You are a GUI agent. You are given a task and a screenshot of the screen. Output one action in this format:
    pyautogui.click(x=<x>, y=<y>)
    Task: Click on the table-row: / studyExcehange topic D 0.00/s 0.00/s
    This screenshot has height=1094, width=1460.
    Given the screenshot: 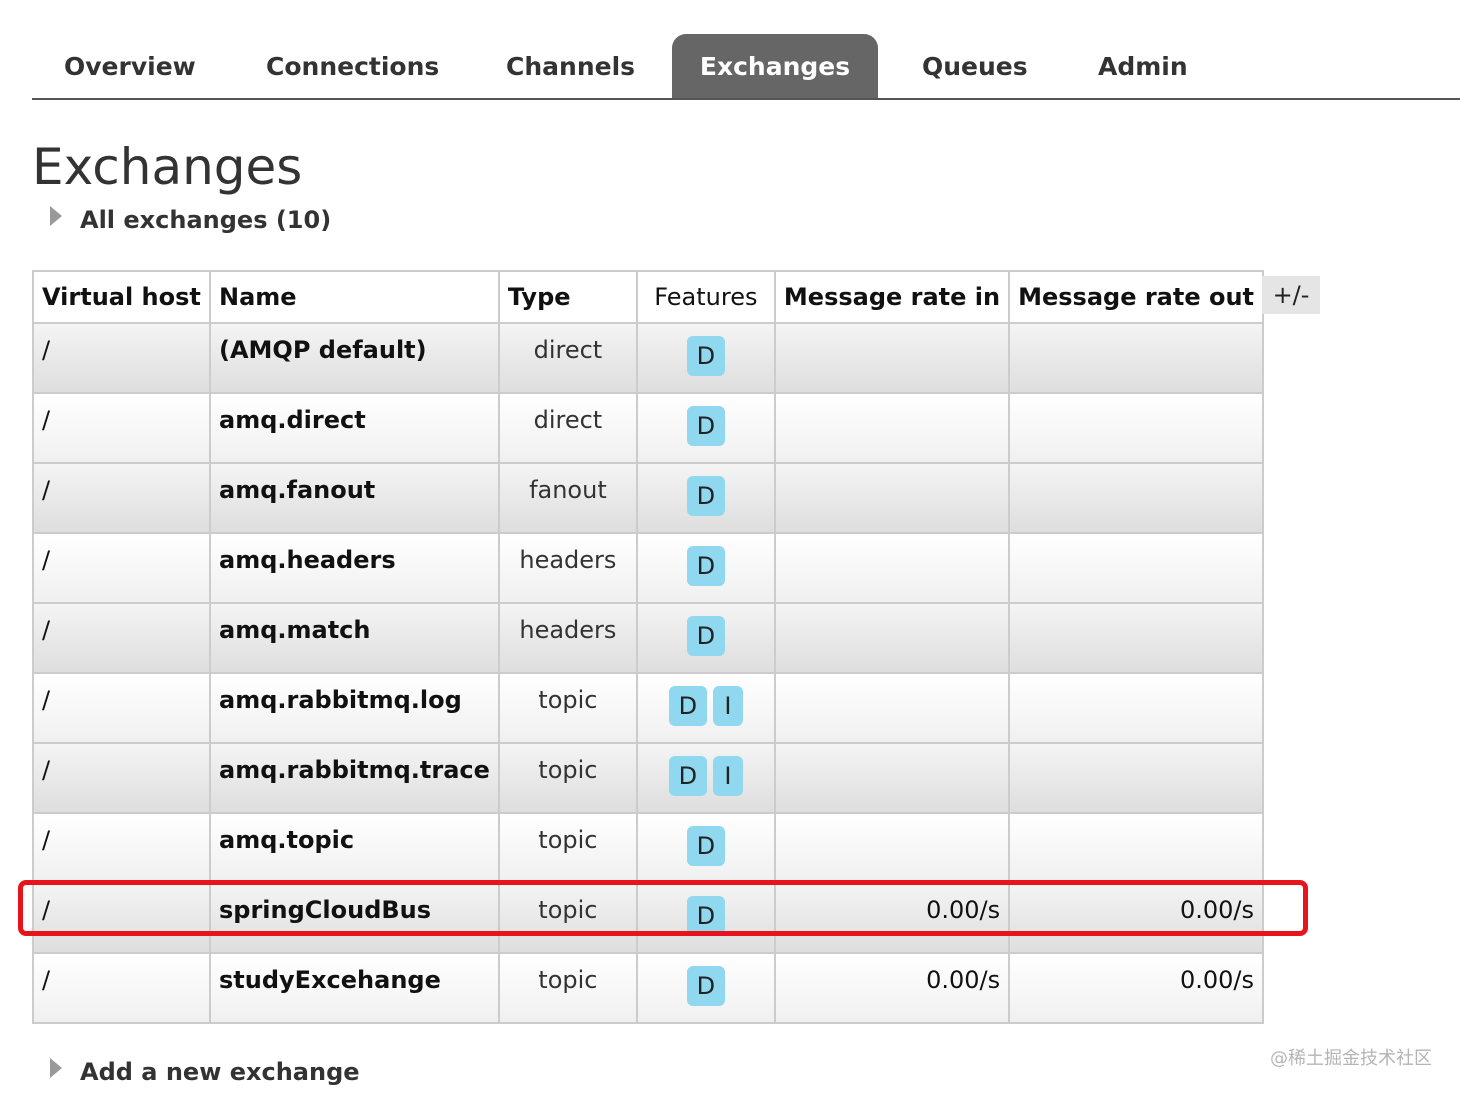 What is the action you would take?
    pyautogui.click(x=648, y=988)
    